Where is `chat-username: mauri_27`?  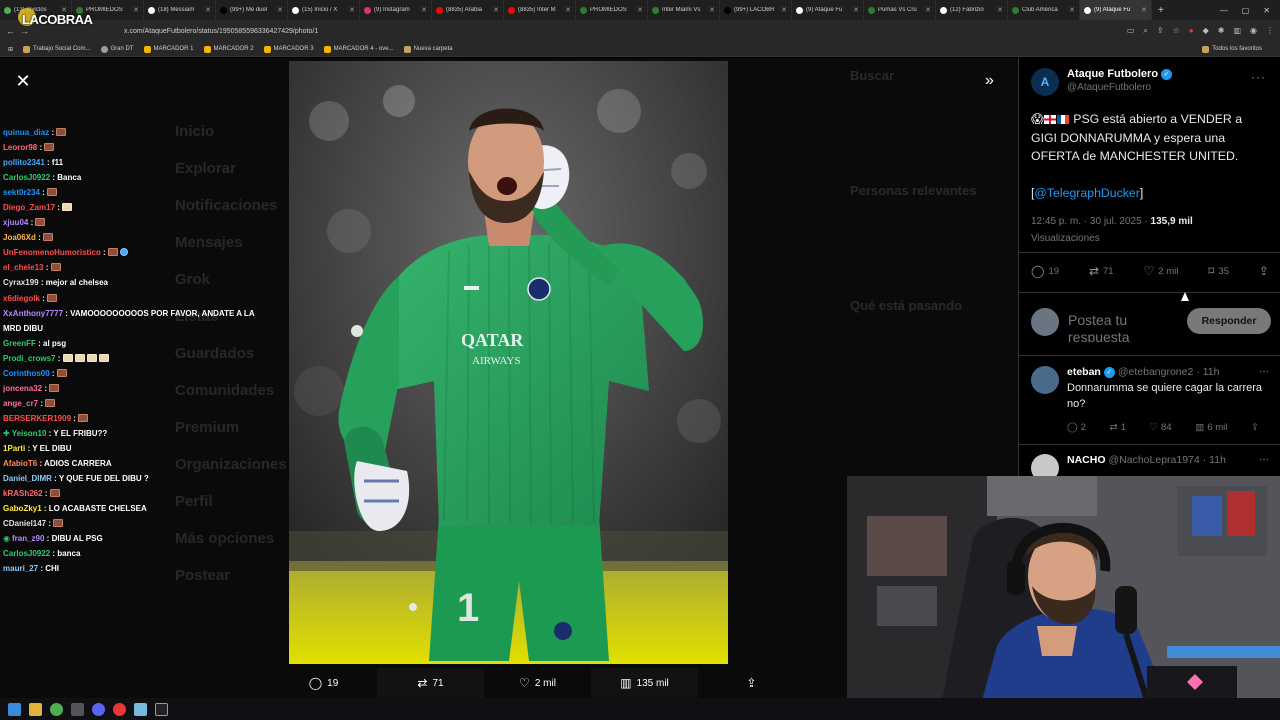
chat-username: mauri_27 is located at coordinates (20, 568).